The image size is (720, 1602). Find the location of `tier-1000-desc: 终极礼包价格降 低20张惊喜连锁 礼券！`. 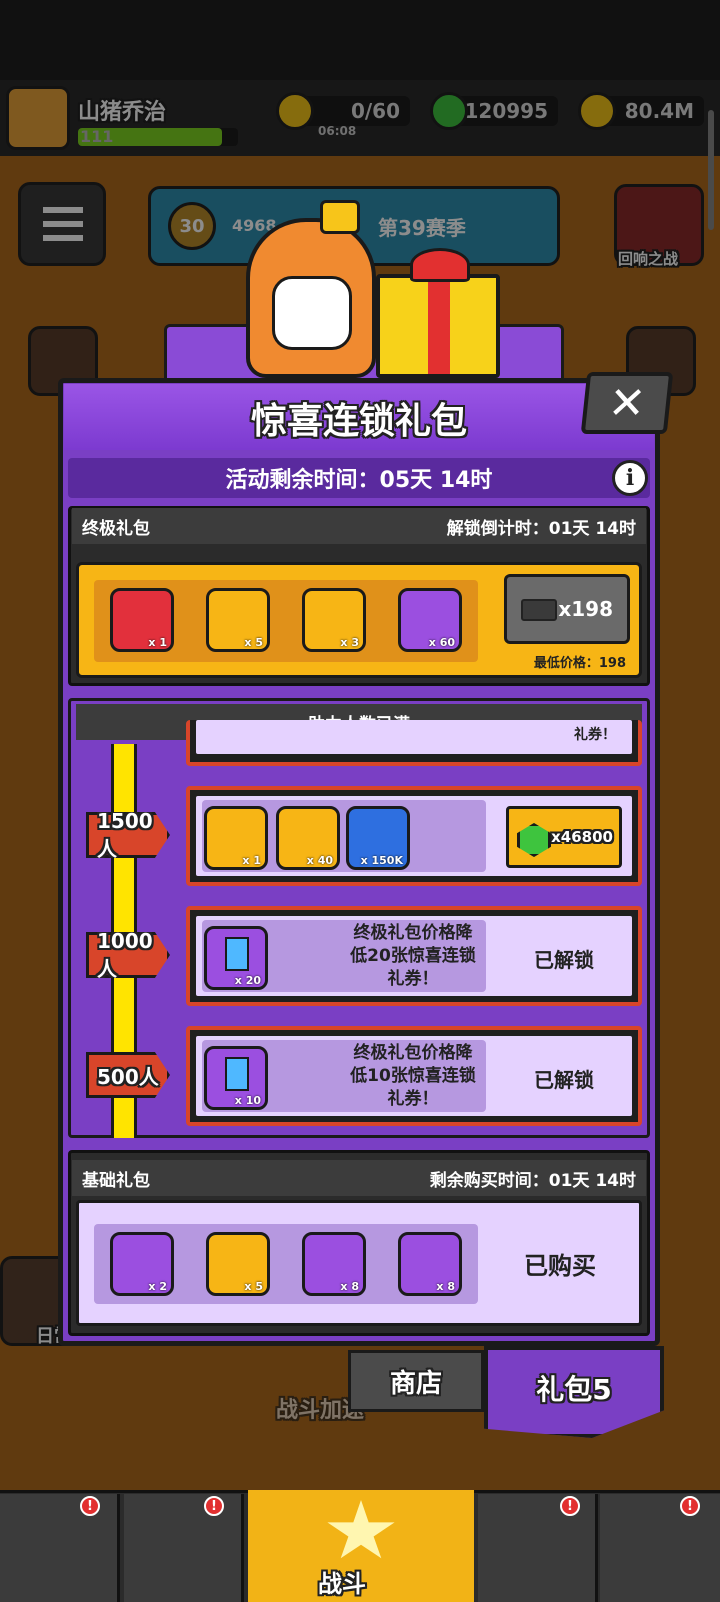

tier-1000-desc: 终极礼包价格降 低20张惊喜连锁 礼券！ is located at coordinates (413, 956).